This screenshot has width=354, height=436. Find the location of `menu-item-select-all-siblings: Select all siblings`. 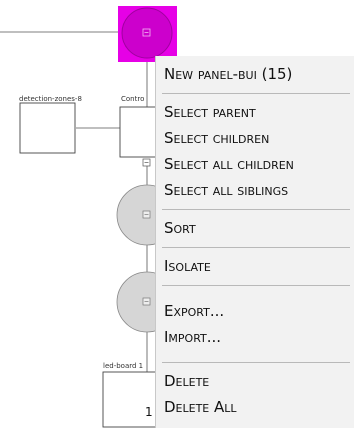

menu-item-select-all-siblings: Select all siblings is located at coordinates (226, 190).